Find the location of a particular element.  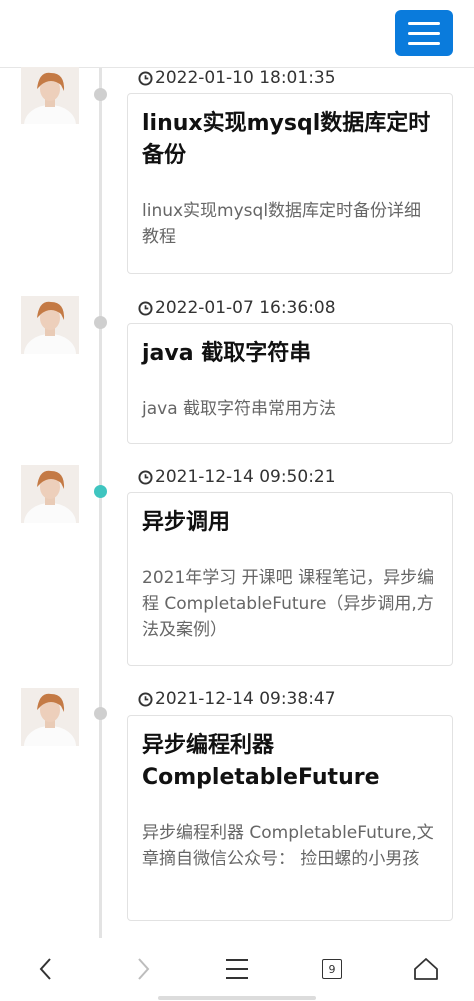

post-time-text: 2021-12-14 09:50:21 is located at coordinates (245, 477).